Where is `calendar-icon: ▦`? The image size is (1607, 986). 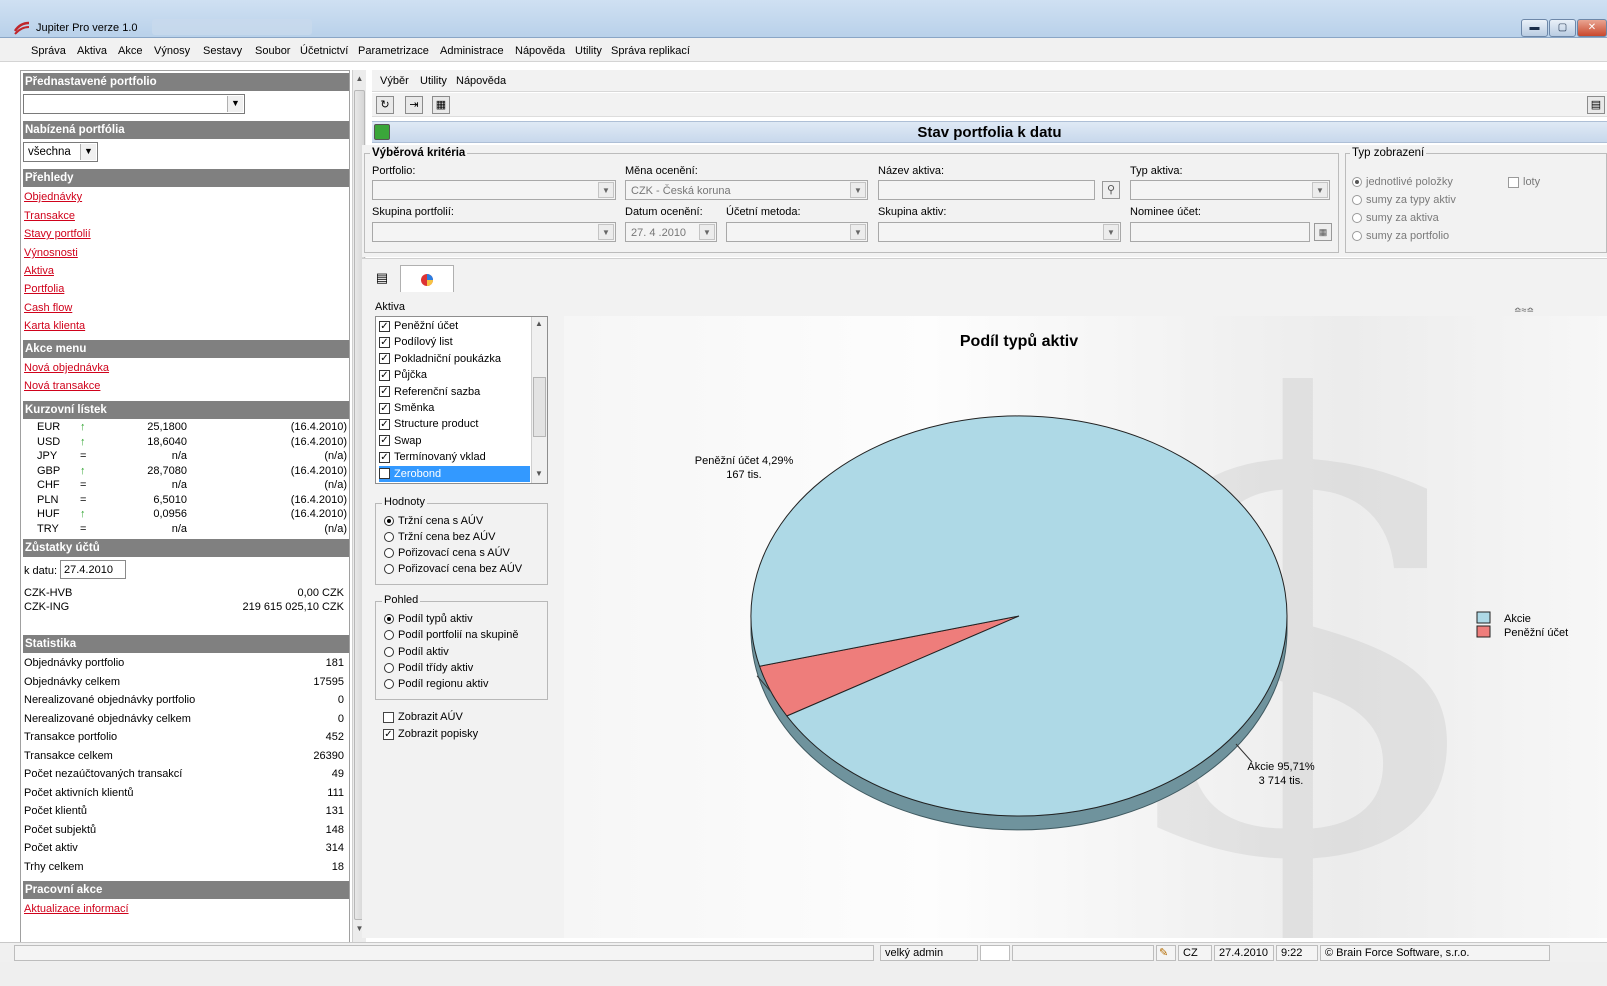
calendar-icon: ▦ is located at coordinates (1323, 232).